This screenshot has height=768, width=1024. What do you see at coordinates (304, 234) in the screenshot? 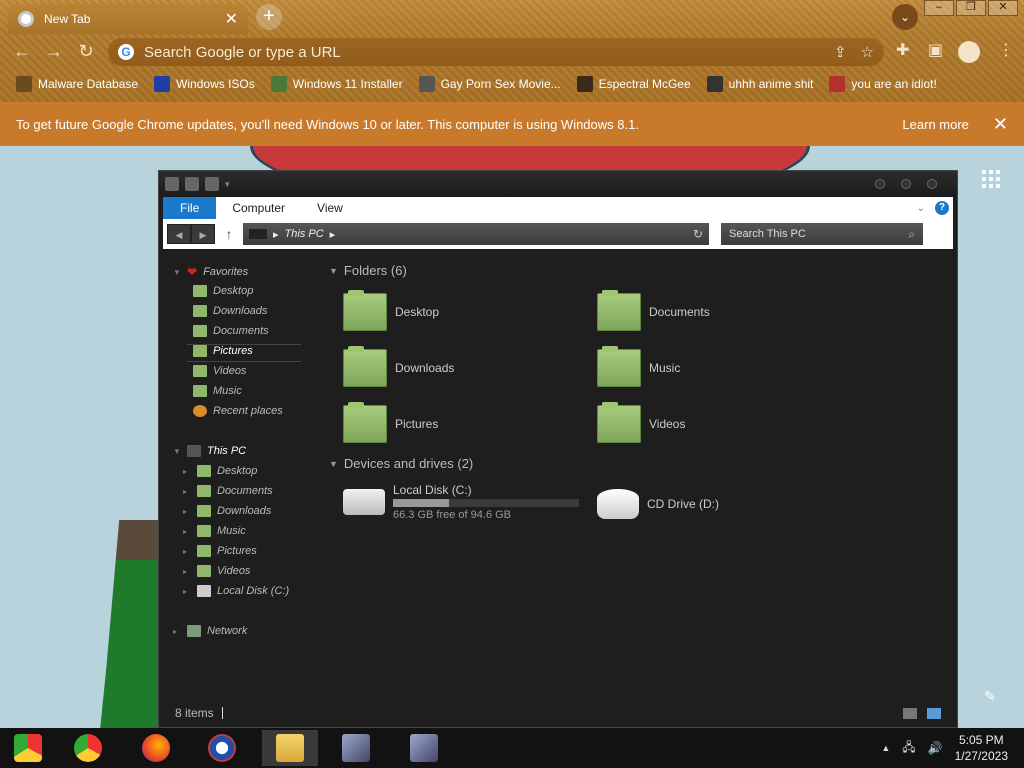
I see `address-location: This PC` at bounding box center [304, 234].